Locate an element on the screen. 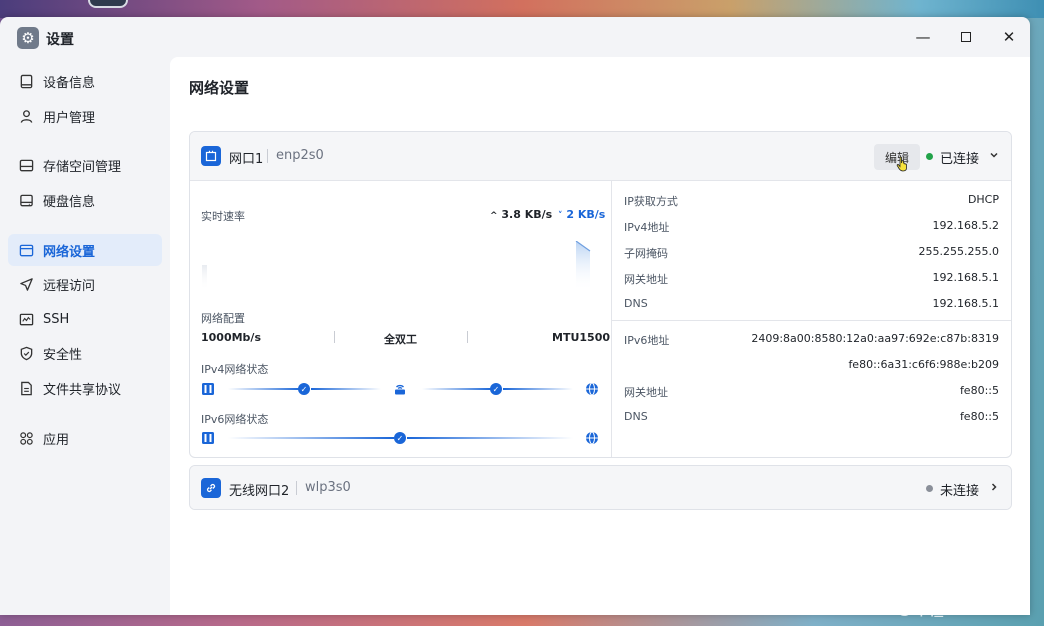 This screenshot has width=1044, height=626. sidebar-item-label: 安全性 is located at coordinates (63, 355).